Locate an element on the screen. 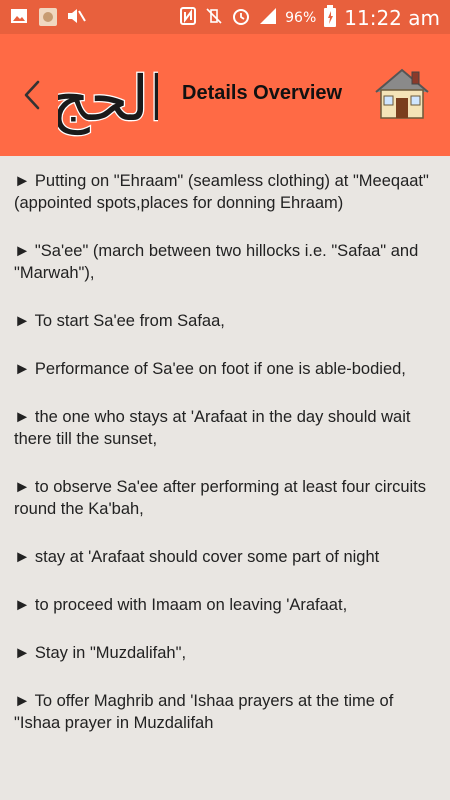 This screenshot has width=450, height=800. list-item: ► To start Sa'ee from Safaa, is located at coordinates (119, 321).